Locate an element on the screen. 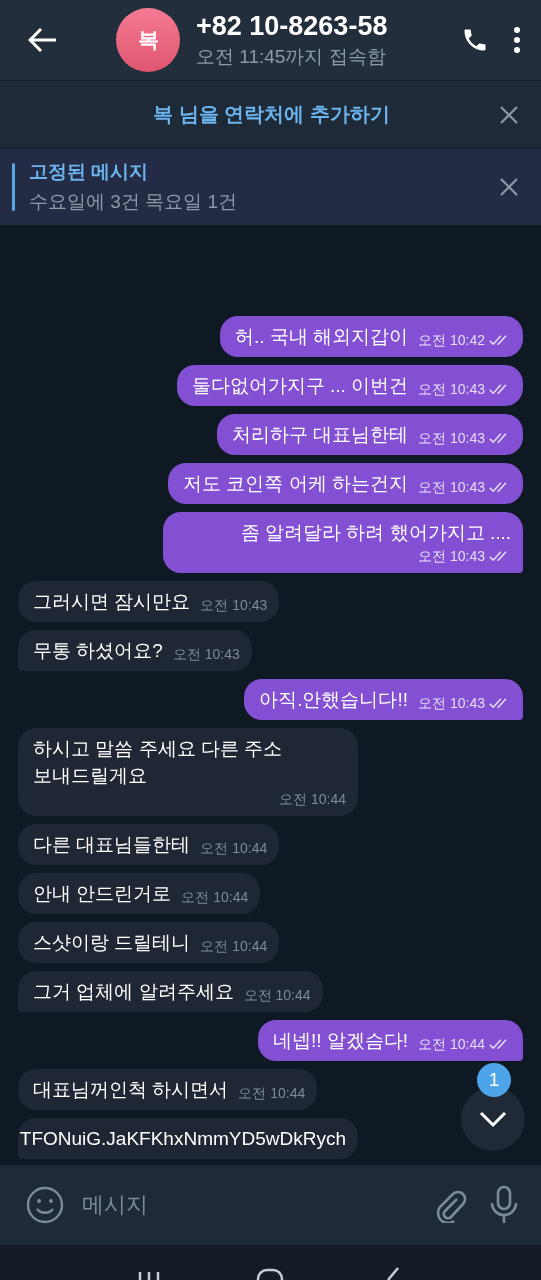 Image resolution: width=541 pixels, height=1280 pixels. message-text: 저도 코인쪽 어케 하는건지 is located at coordinates (296, 484).